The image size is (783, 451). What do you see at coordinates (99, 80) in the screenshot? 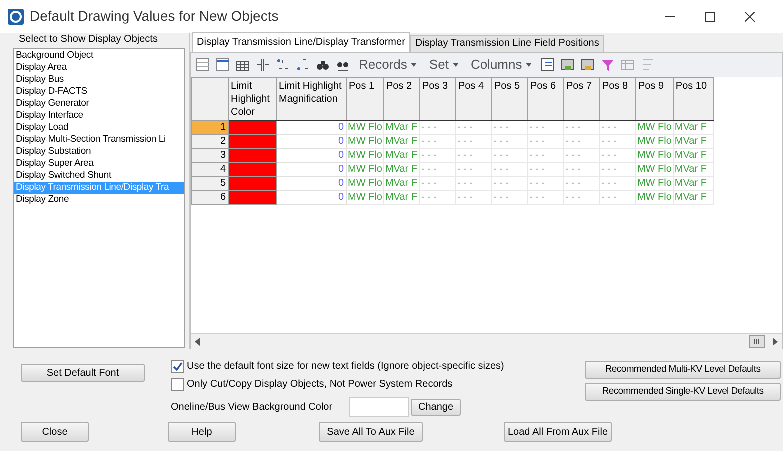
I see `list-item: Display Bus` at bounding box center [99, 80].